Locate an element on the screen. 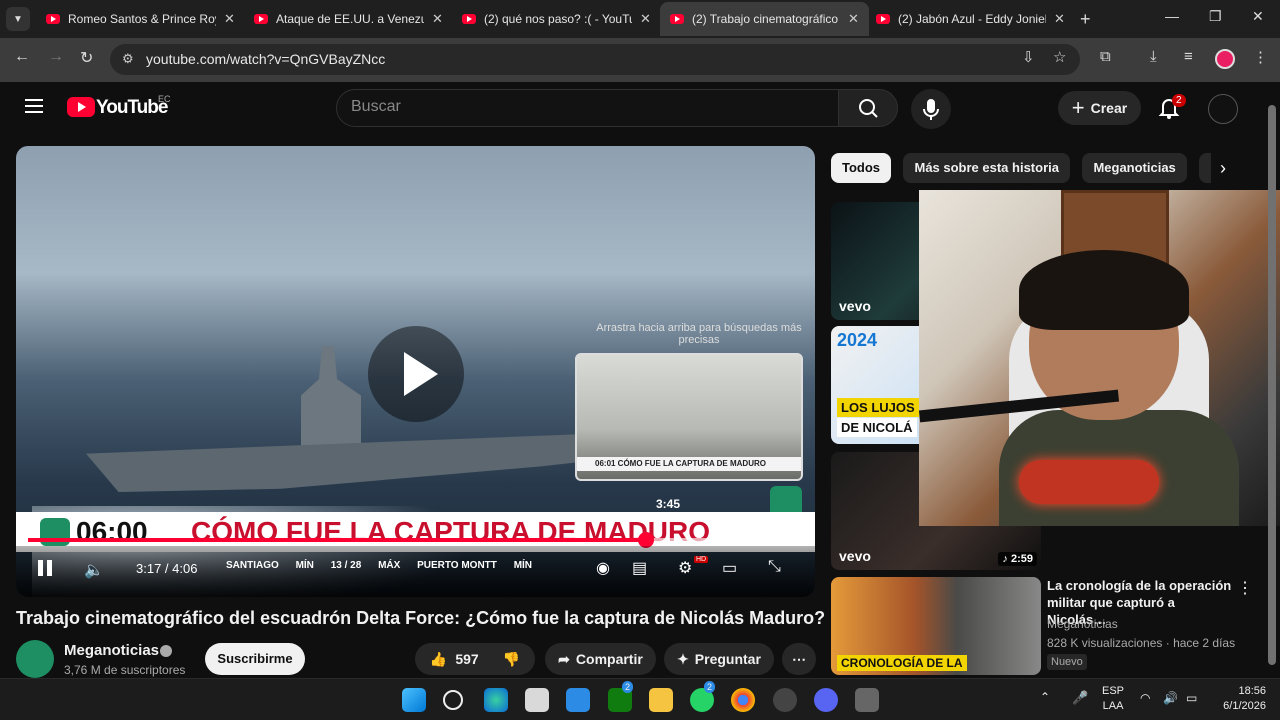 The height and width of the screenshot is (720, 1280). youtube-logo-text: YouTube is located at coordinates (132, 108).